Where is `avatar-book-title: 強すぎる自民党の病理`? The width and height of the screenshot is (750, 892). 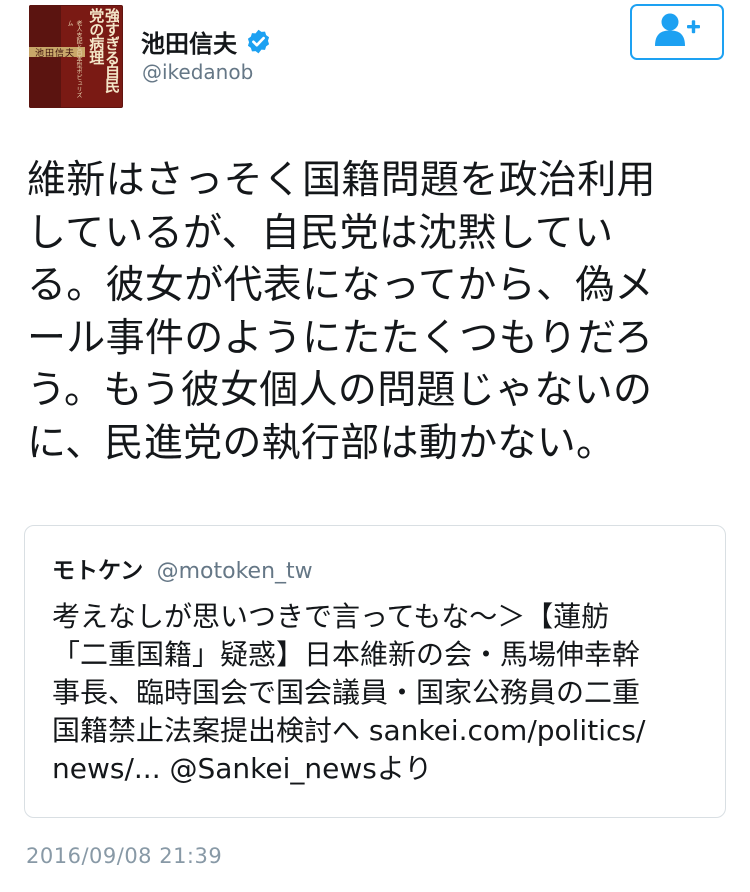 avatar-book-title: 強すぎる自民党の病理 is located at coordinates (103, 50).